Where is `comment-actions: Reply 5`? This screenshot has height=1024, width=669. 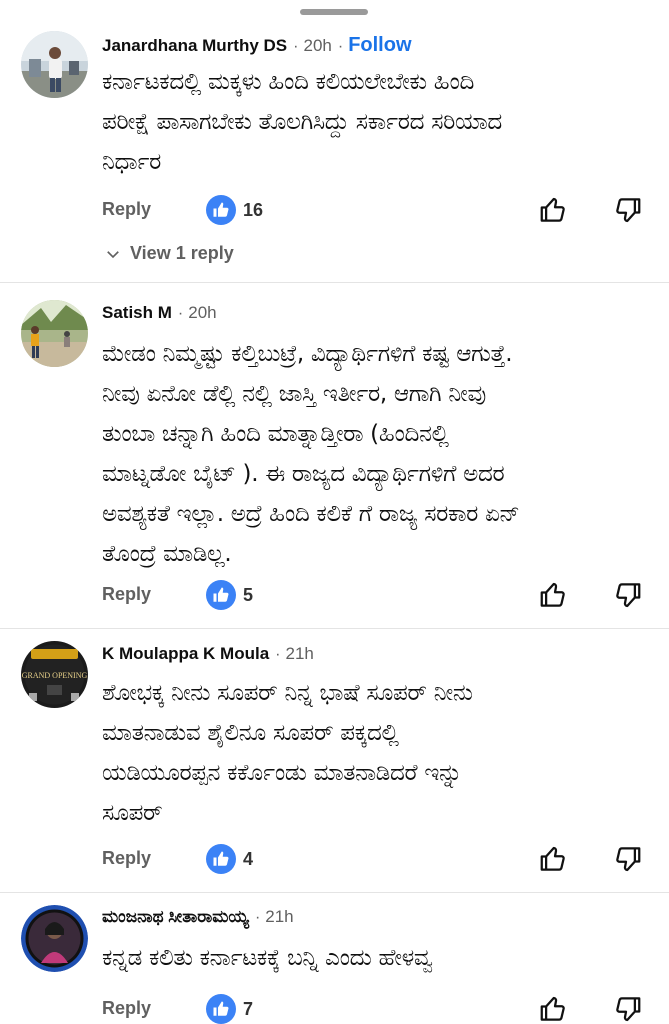
comment-actions: Reply 5 is located at coordinates (374, 596).